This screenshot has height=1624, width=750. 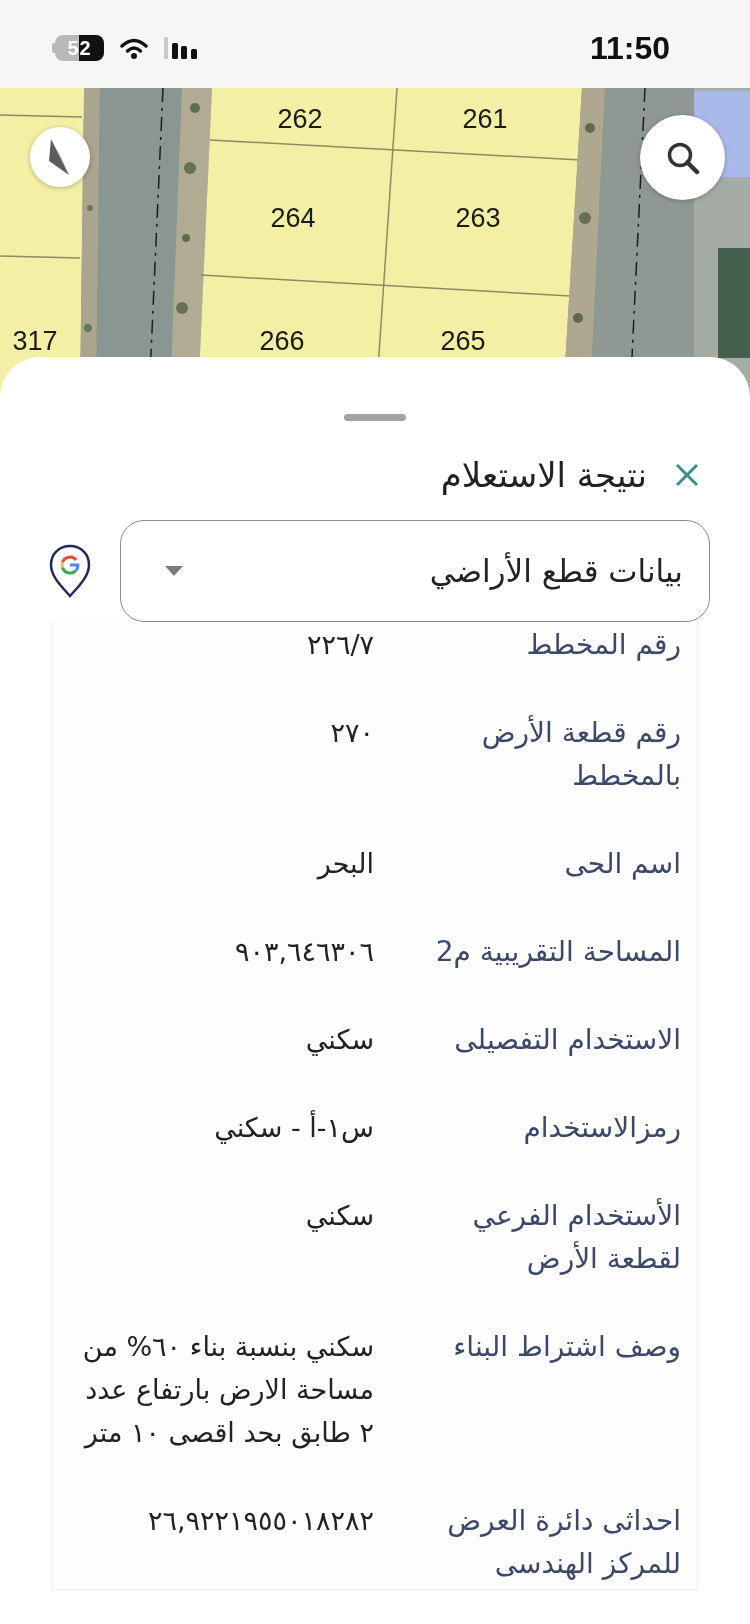 What do you see at coordinates (70, 571) in the screenshot?
I see `pin-icon` at bounding box center [70, 571].